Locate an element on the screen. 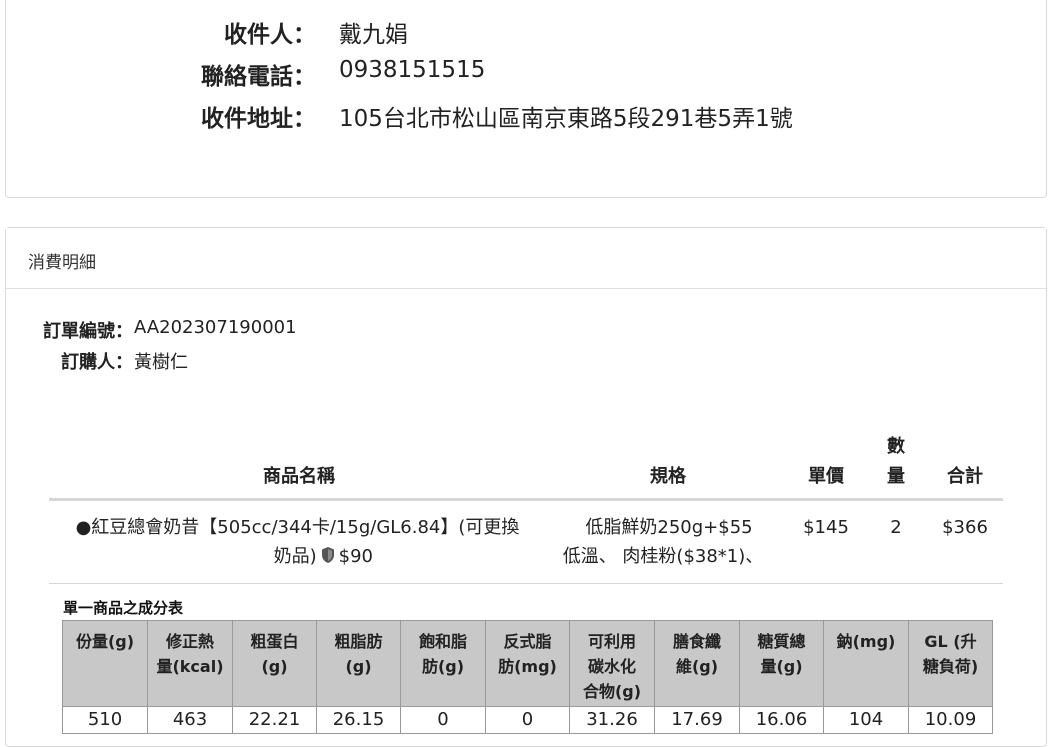  buyer-label: 訂購人： is located at coordinates (97, 362).